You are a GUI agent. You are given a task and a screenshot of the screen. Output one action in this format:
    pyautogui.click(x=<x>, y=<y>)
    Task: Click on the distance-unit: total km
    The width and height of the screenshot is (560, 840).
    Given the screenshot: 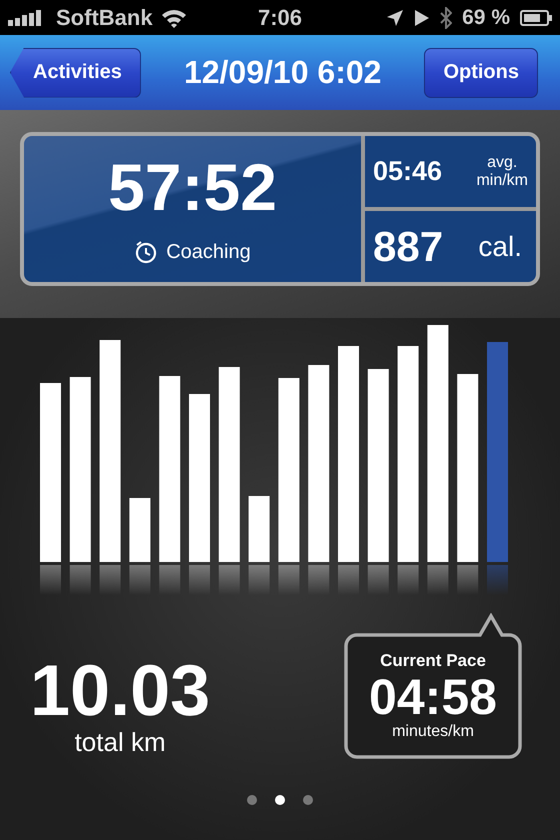 What is the action you would take?
    pyautogui.click(x=120, y=742)
    